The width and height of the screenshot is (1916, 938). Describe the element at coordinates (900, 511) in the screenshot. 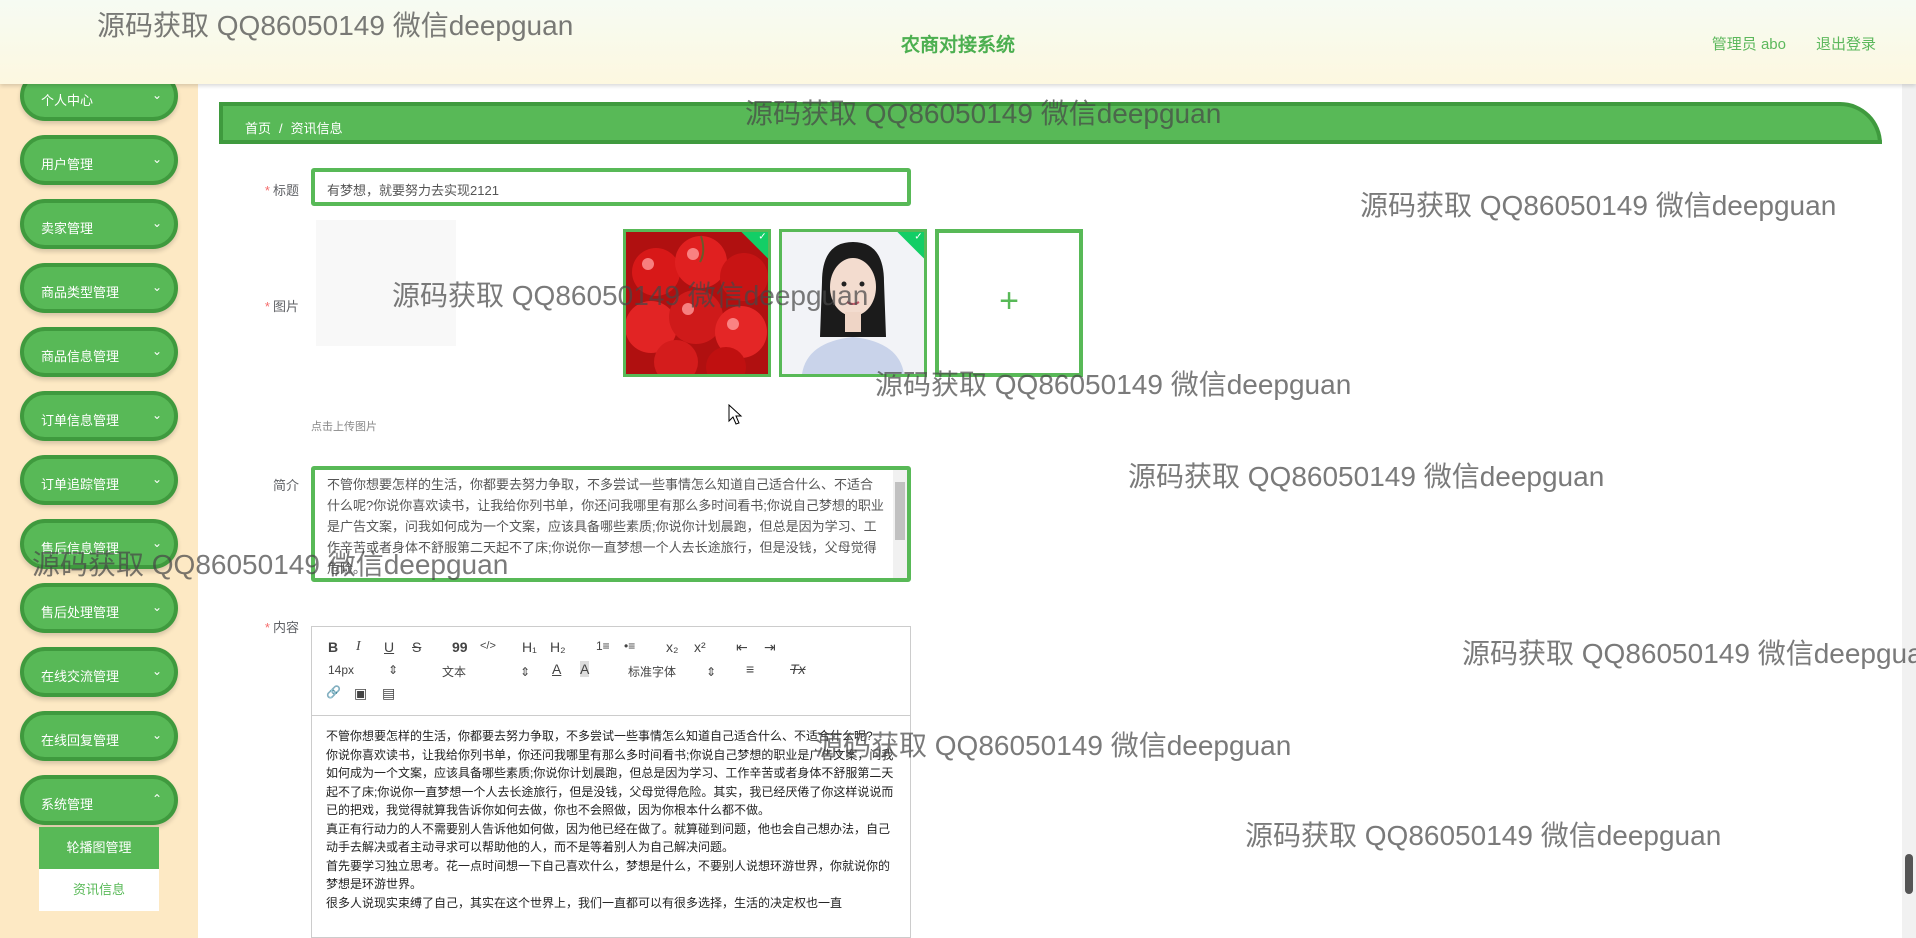

I see `textarea-scroll-thumb` at that location.